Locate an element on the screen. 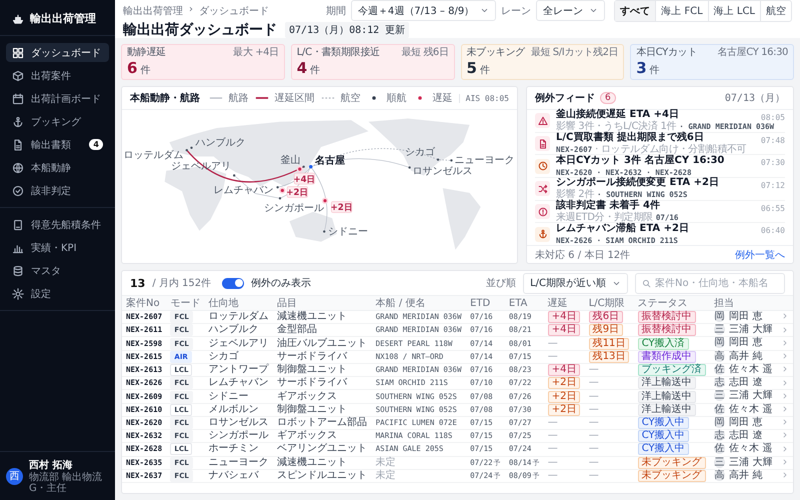  table-cell: シカゴ is located at coordinates (239, 357).